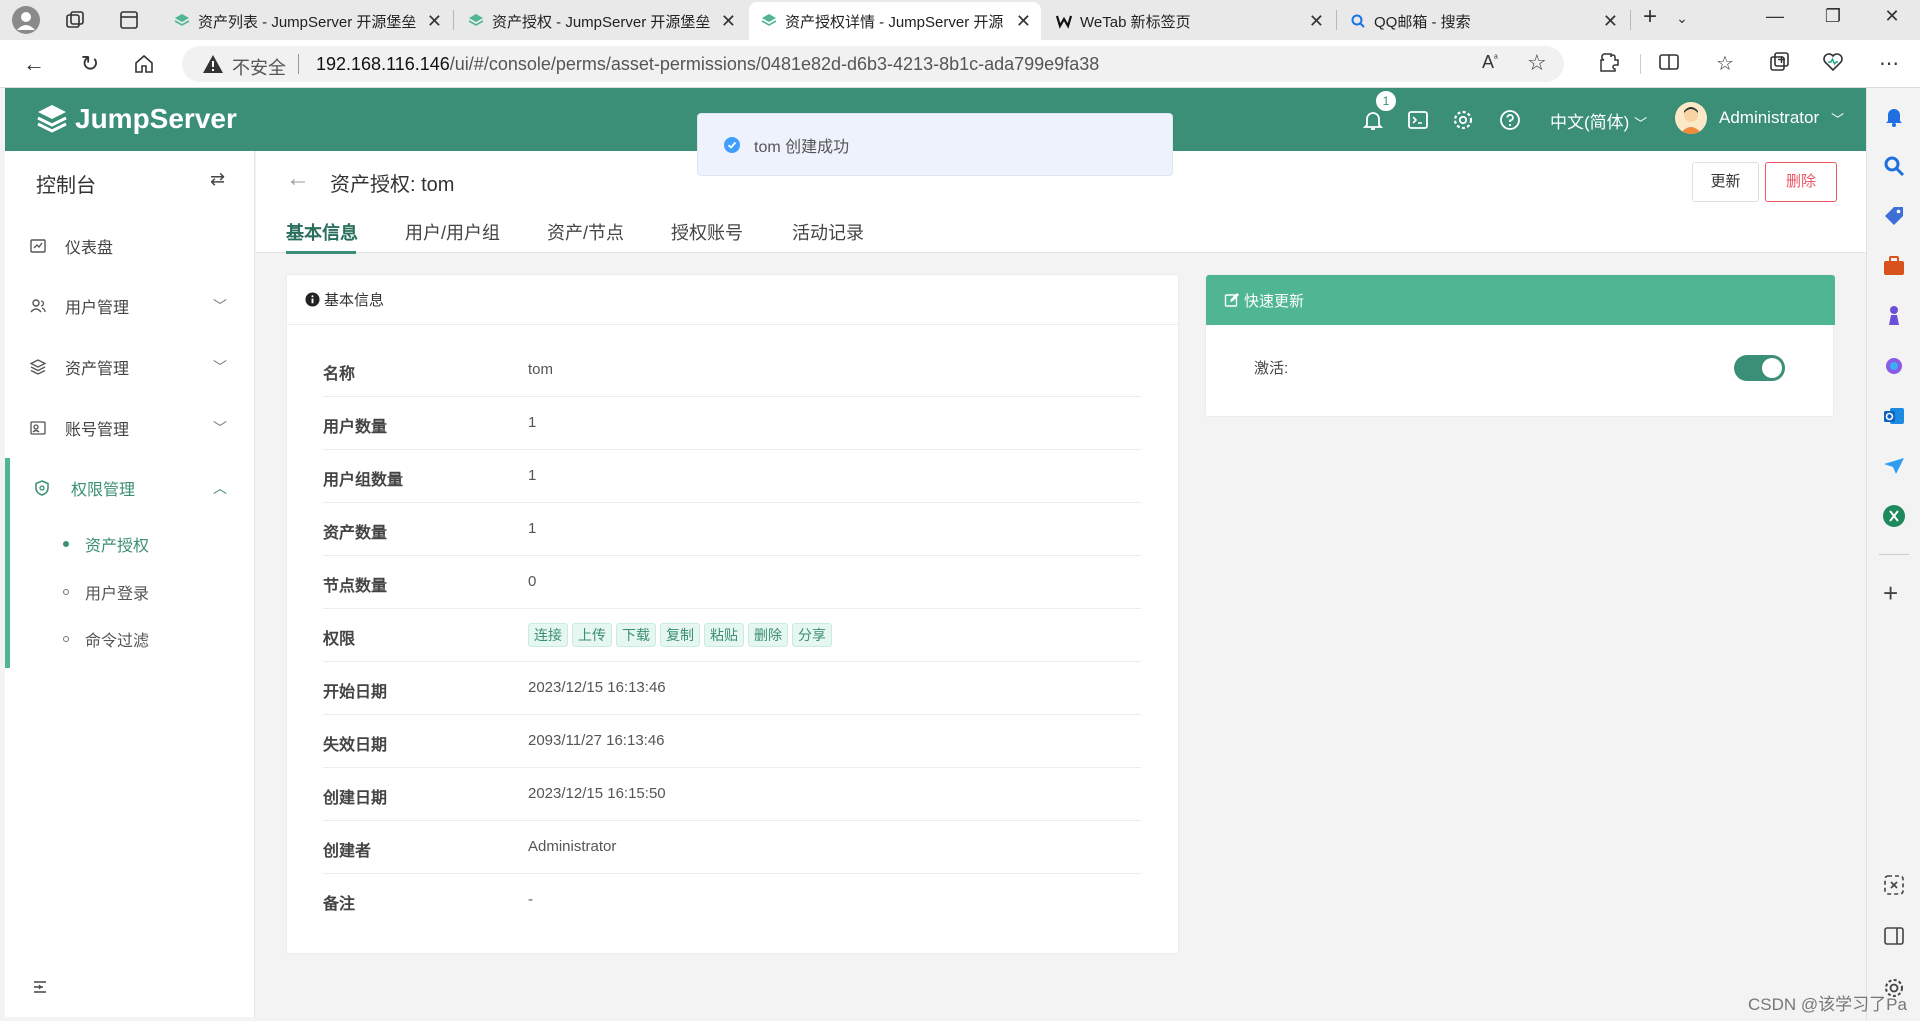 The width and height of the screenshot is (1920, 1021). Describe the element at coordinates (1759, 118) in the screenshot. I see `user-menu: Administrator ﹀` at that location.